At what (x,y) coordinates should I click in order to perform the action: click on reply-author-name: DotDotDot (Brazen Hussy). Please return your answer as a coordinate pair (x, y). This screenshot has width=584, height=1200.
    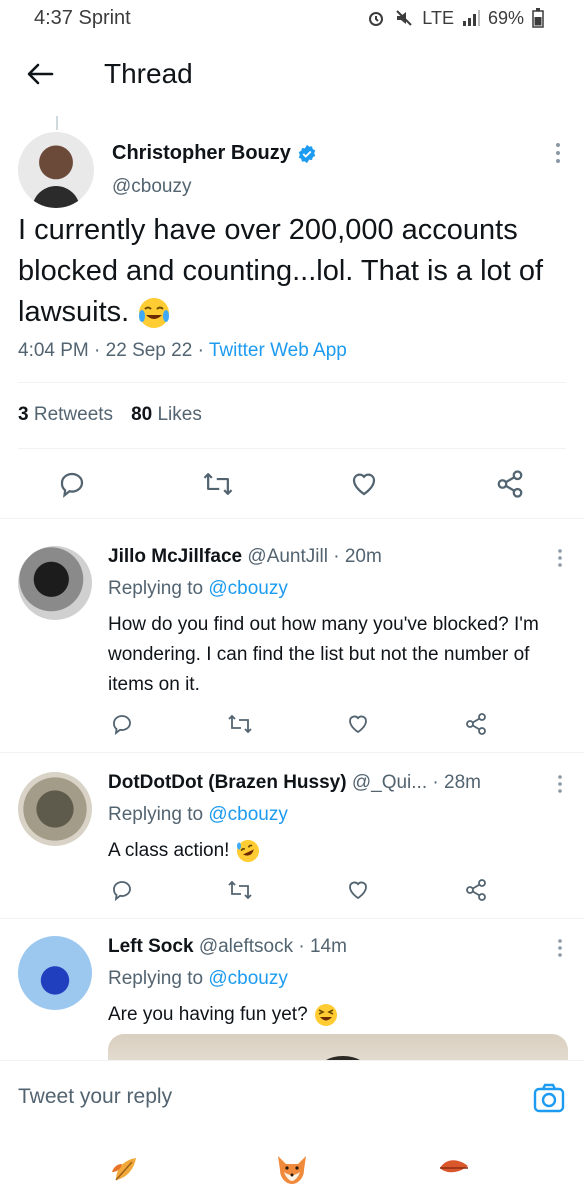
    Looking at the image, I should click on (227, 782).